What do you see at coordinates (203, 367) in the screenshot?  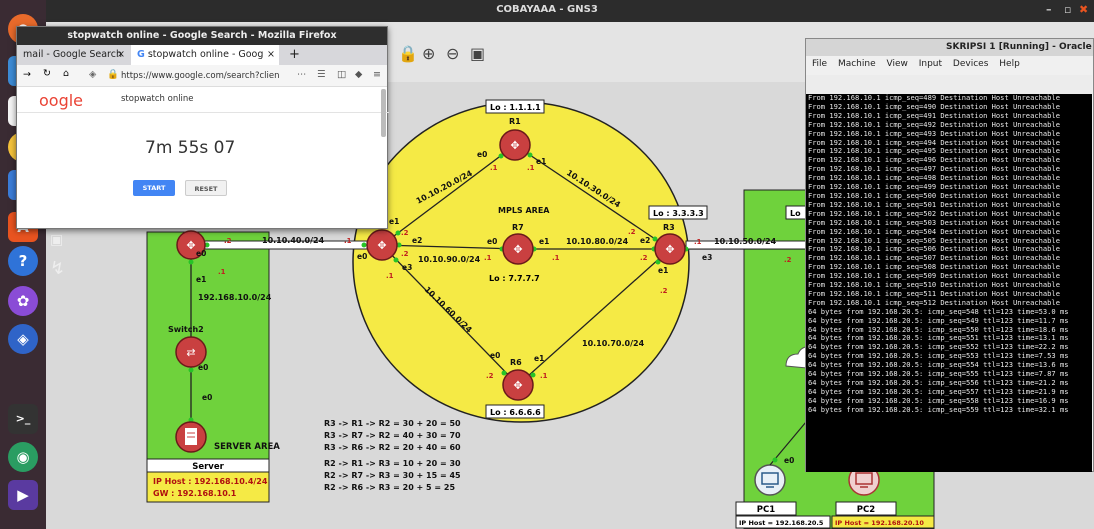 I see `if-sw-e0: e0` at bounding box center [203, 367].